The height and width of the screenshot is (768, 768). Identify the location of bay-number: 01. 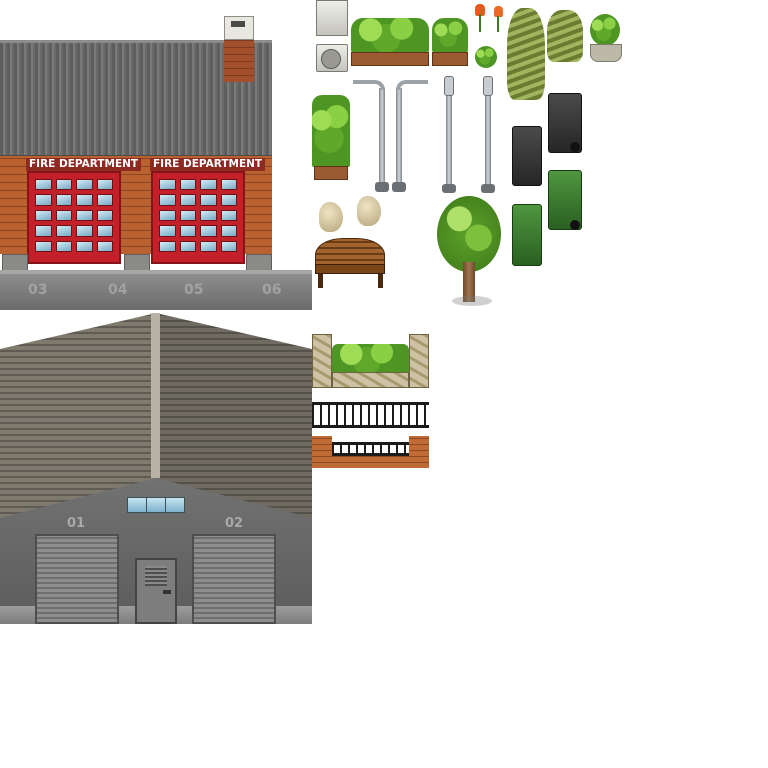
(76, 523).